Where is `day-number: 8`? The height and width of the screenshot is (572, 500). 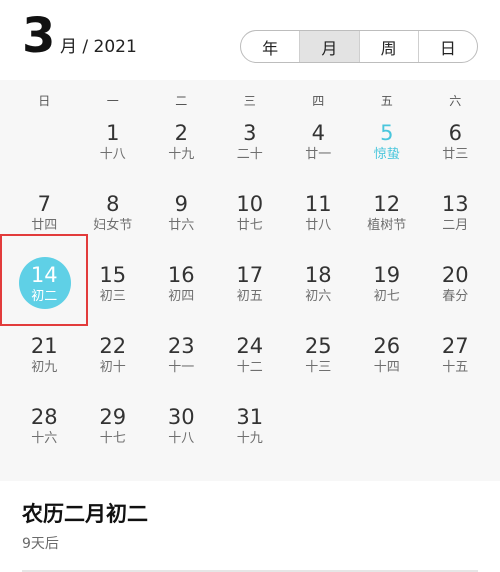 day-number: 8 is located at coordinates (113, 204).